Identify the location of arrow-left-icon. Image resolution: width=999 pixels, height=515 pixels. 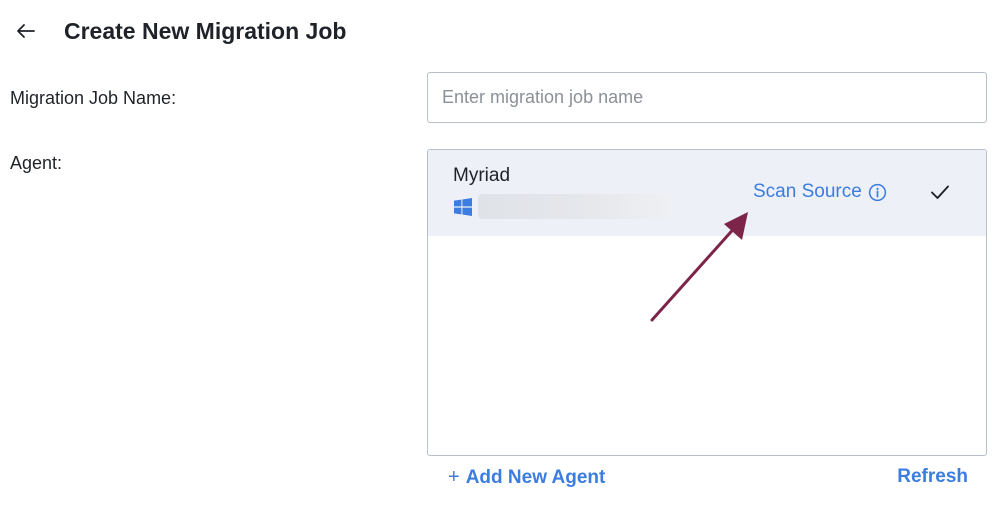
(26, 31).